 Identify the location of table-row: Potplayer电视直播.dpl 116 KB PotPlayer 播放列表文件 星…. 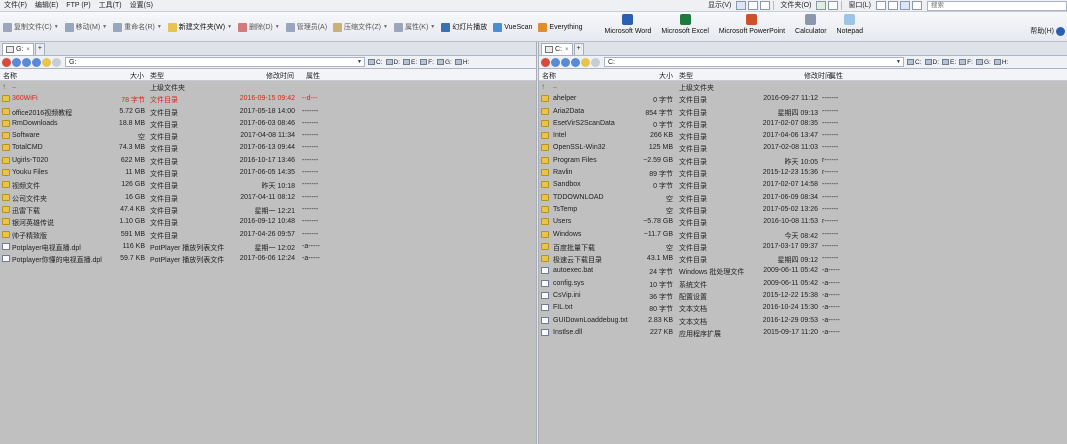
(268, 247).